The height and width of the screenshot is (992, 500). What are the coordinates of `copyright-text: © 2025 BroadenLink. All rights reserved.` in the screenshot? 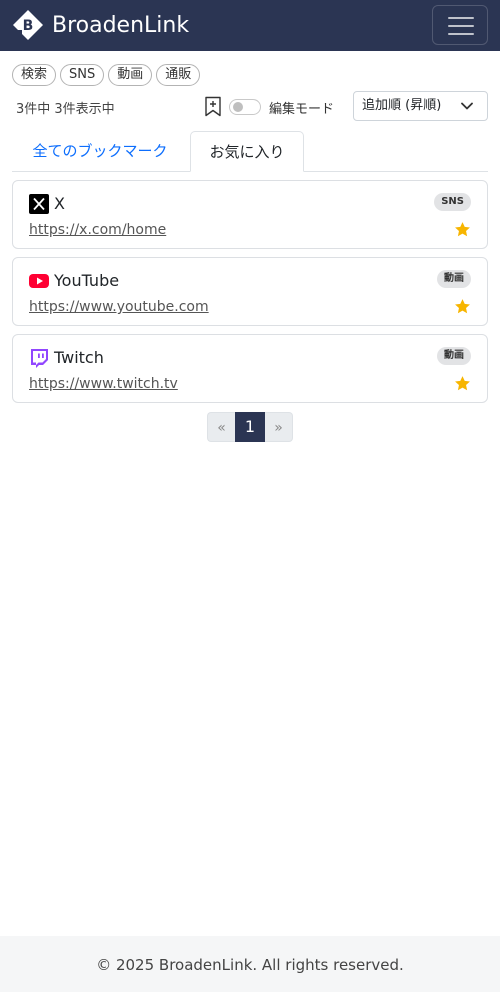 It's located at (250, 965).